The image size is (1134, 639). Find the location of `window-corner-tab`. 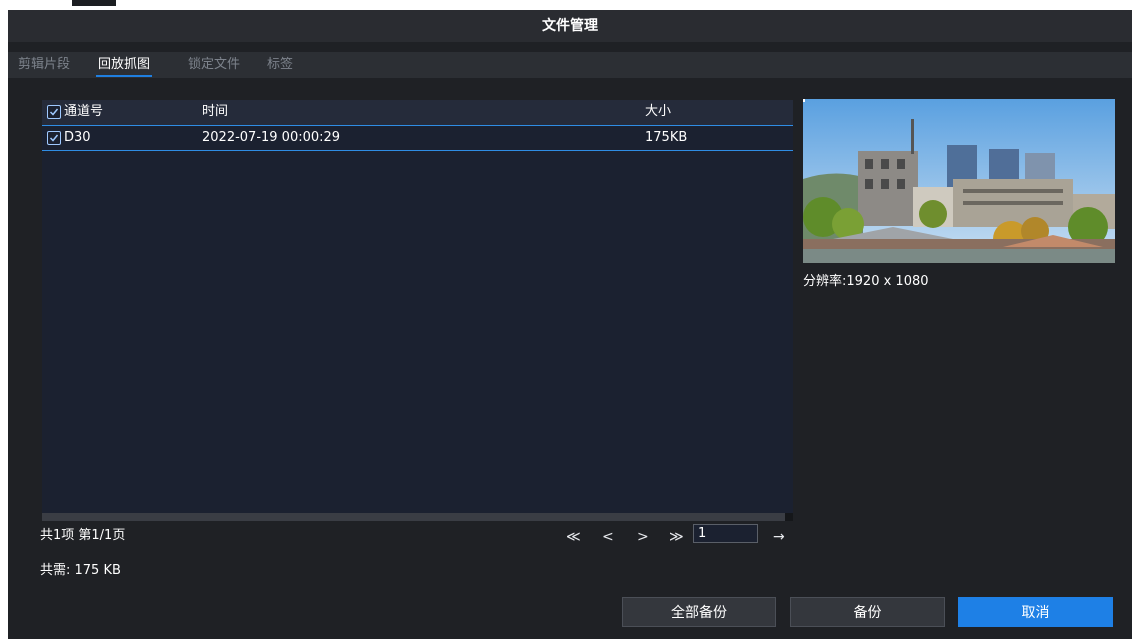

window-corner-tab is located at coordinates (94, 3).